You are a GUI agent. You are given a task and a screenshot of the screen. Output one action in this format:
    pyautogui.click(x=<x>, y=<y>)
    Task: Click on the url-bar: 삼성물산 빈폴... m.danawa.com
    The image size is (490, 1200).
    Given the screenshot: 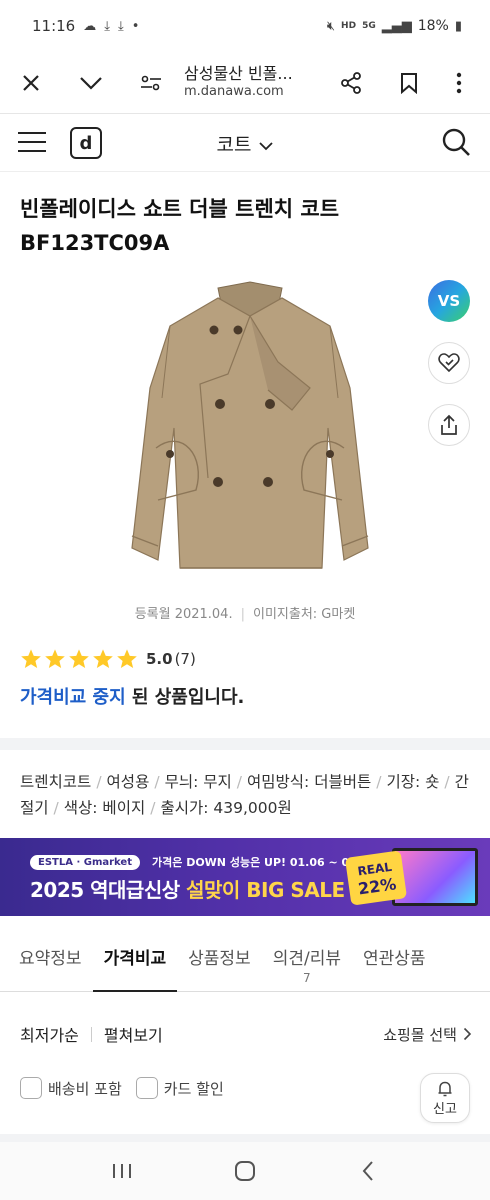 What is the action you would take?
    pyautogui.click(x=251, y=82)
    